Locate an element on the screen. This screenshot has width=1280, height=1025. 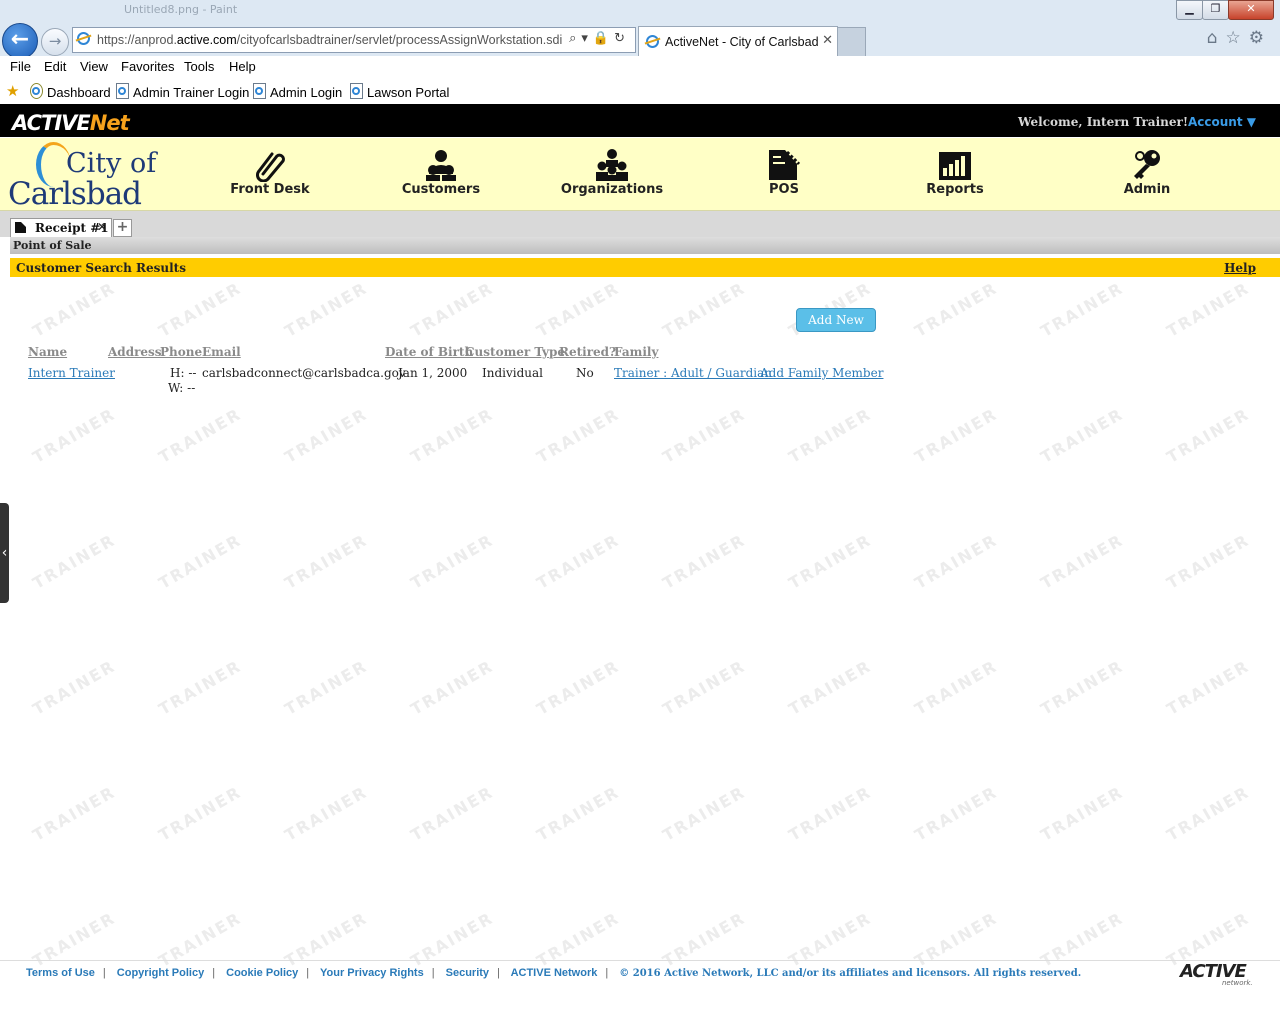
paperclip-icon is located at coordinates (270, 167).